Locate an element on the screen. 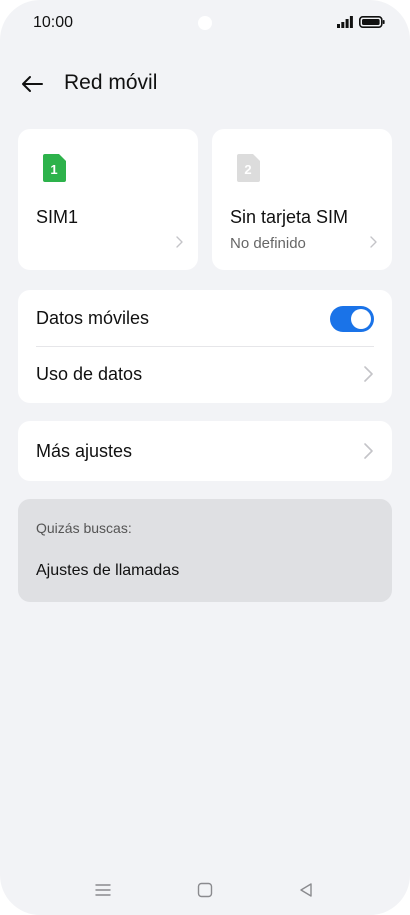 This screenshot has width=410, height=915. triangle-back-icon is located at coordinates (306, 890).